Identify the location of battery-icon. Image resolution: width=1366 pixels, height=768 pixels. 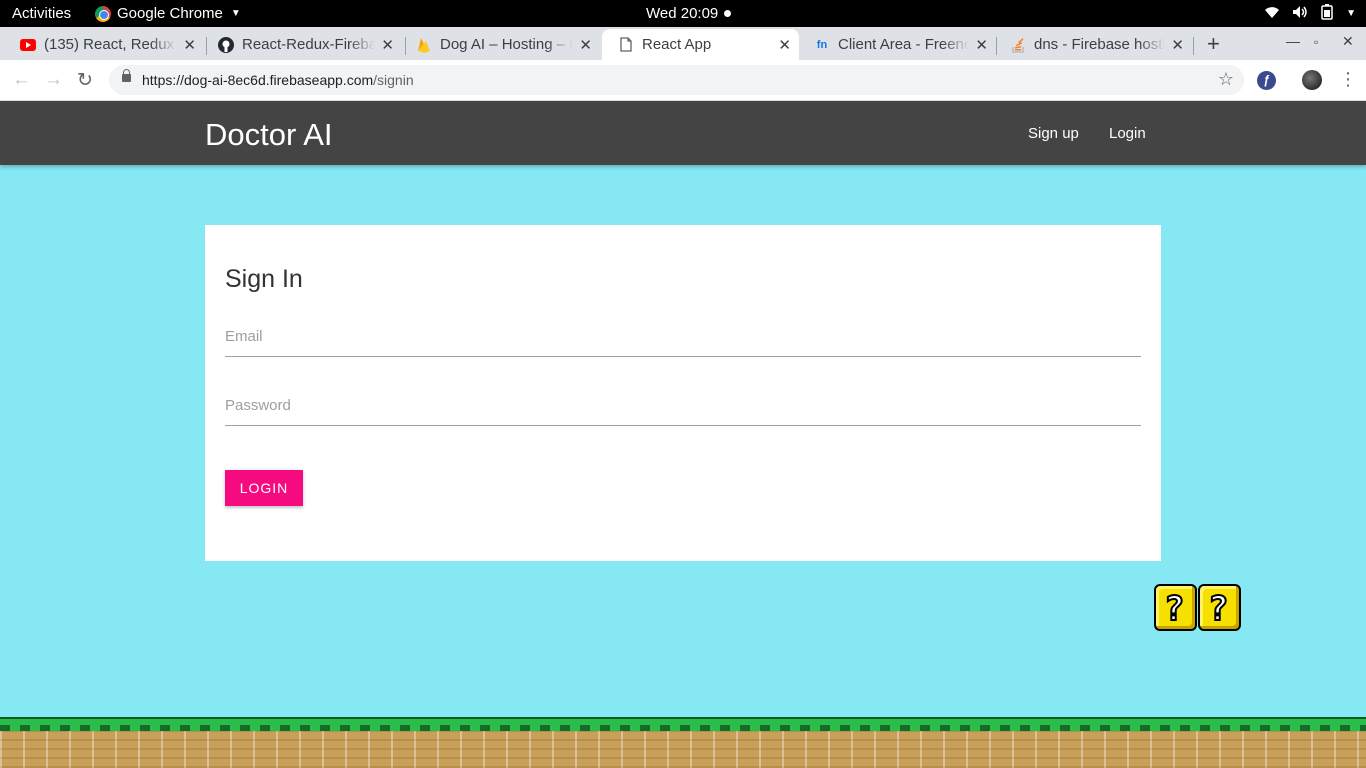
(1327, 13).